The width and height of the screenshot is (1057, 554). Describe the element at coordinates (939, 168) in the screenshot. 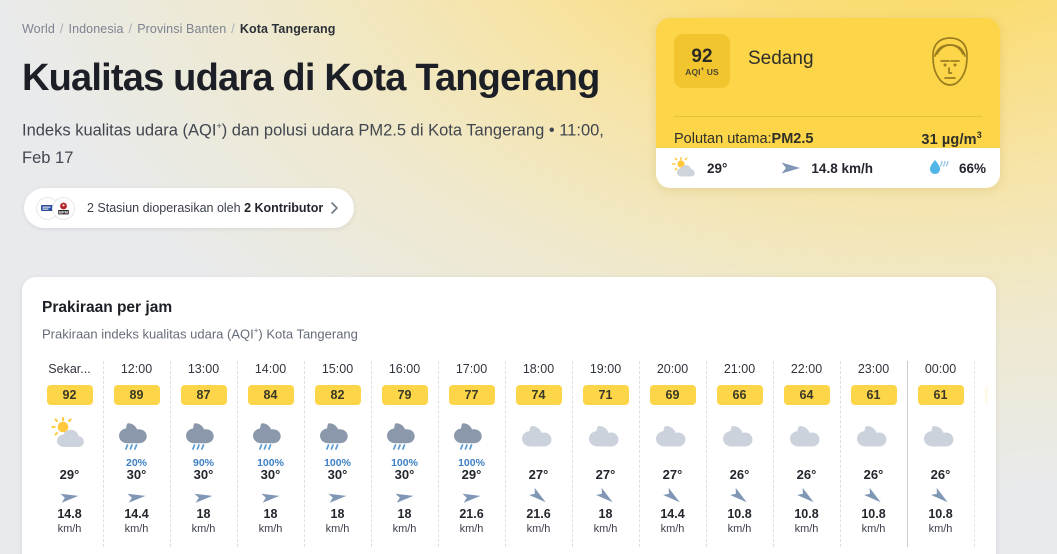

I see `humidity-droplet-icon` at that location.